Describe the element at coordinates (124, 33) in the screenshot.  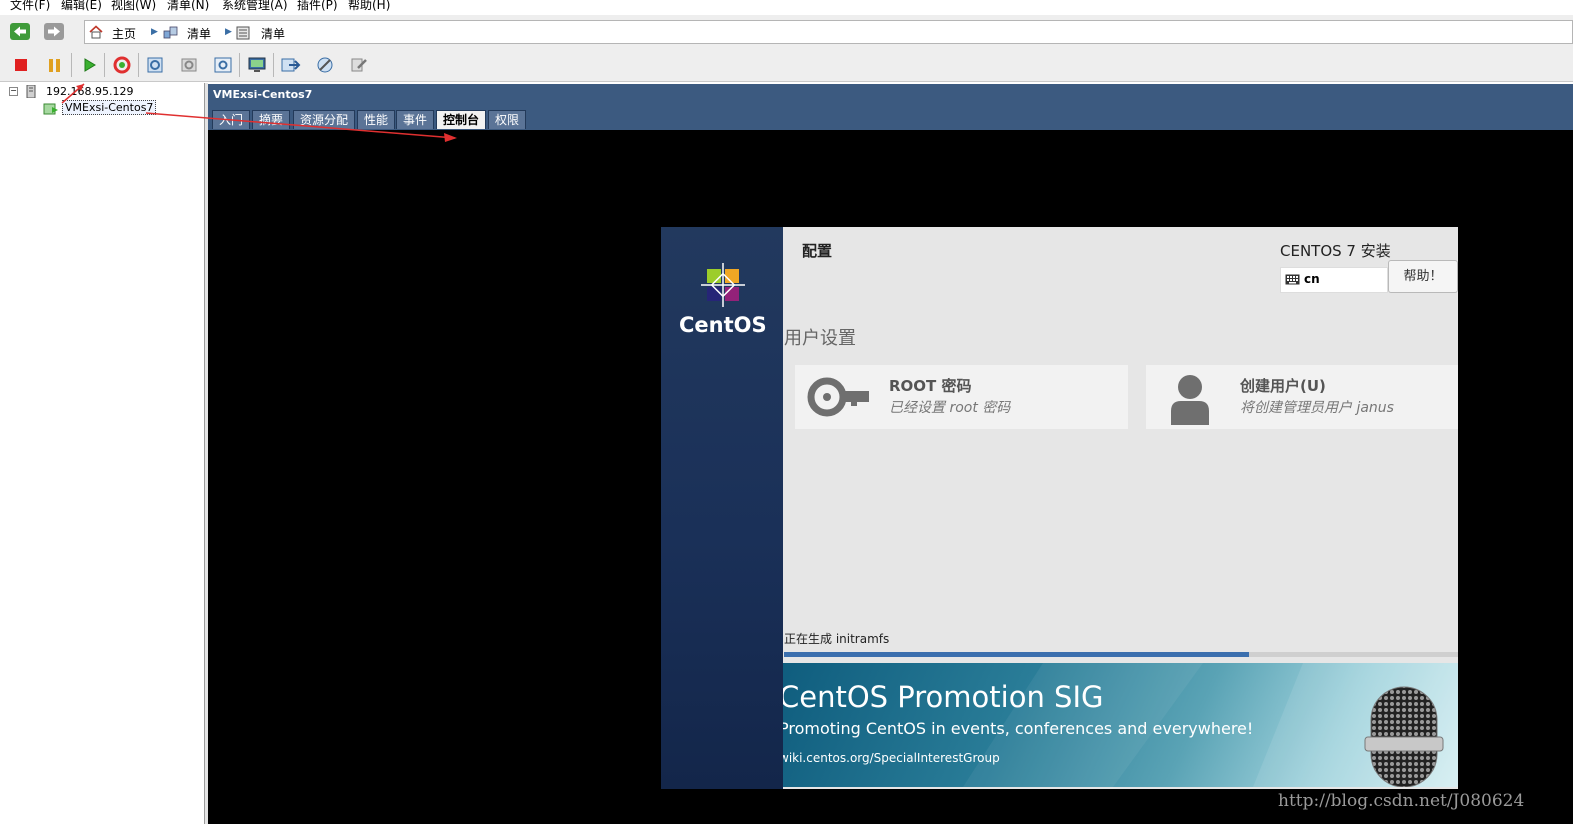
I see `breadcrumb-home: 主页` at that location.